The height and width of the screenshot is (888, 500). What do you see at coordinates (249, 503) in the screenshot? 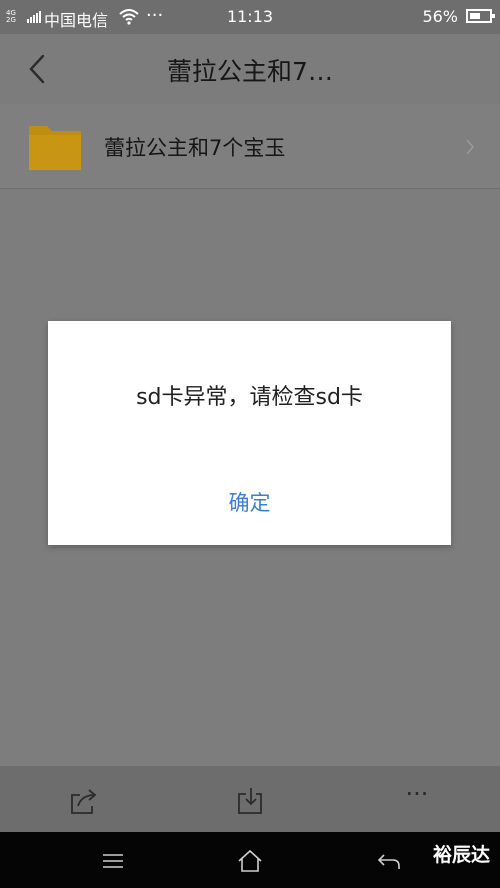
I see `confirm-button: 确定` at bounding box center [249, 503].